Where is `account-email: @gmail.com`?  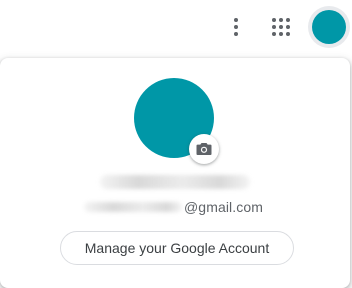
account-email: @gmail.com is located at coordinates (173, 207).